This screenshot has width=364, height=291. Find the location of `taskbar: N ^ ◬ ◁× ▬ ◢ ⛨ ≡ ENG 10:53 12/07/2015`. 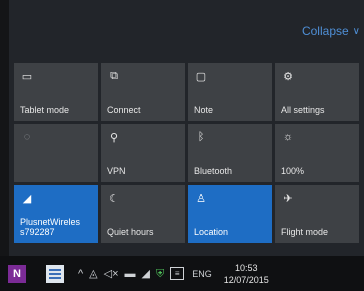

taskbar: N ^ ◬ ◁× ▬ ◢ ⛨ ≡ ENG 10:53 12/07/2015 is located at coordinates (182, 273).